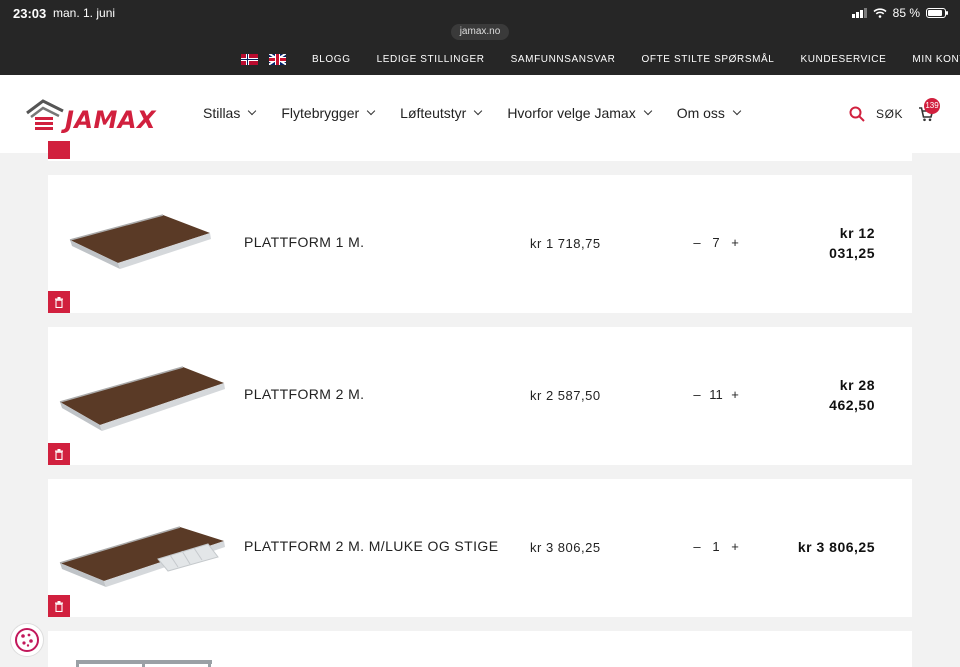 Image resolution: width=960 pixels, height=667 pixels. Describe the element at coordinates (222, 113) in the screenshot. I see `nav-label: Stillas` at that location.